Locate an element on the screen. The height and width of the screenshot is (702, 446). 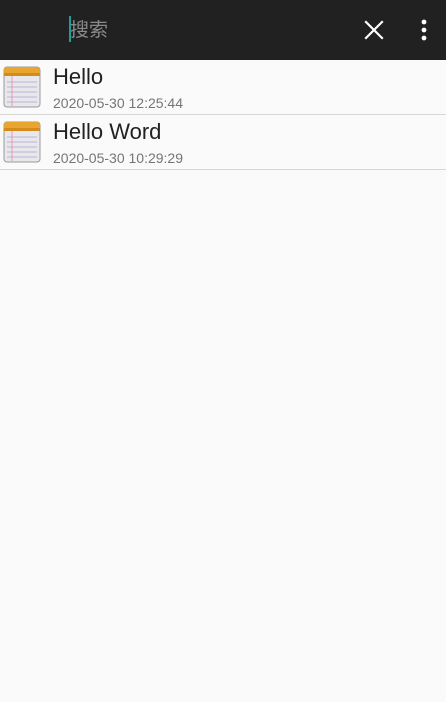
search-input is located at coordinates (204, 30).